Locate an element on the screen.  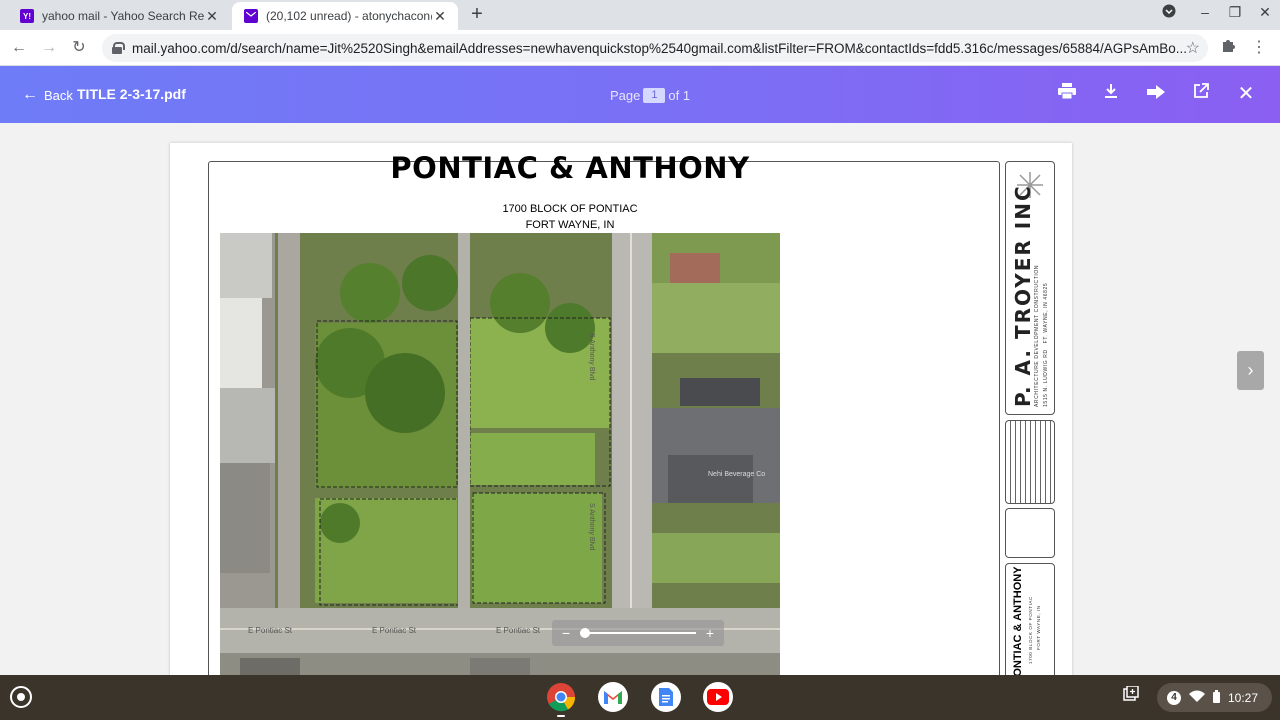
document-location: FORT WAYNE, IN is located at coordinates (570, 225).